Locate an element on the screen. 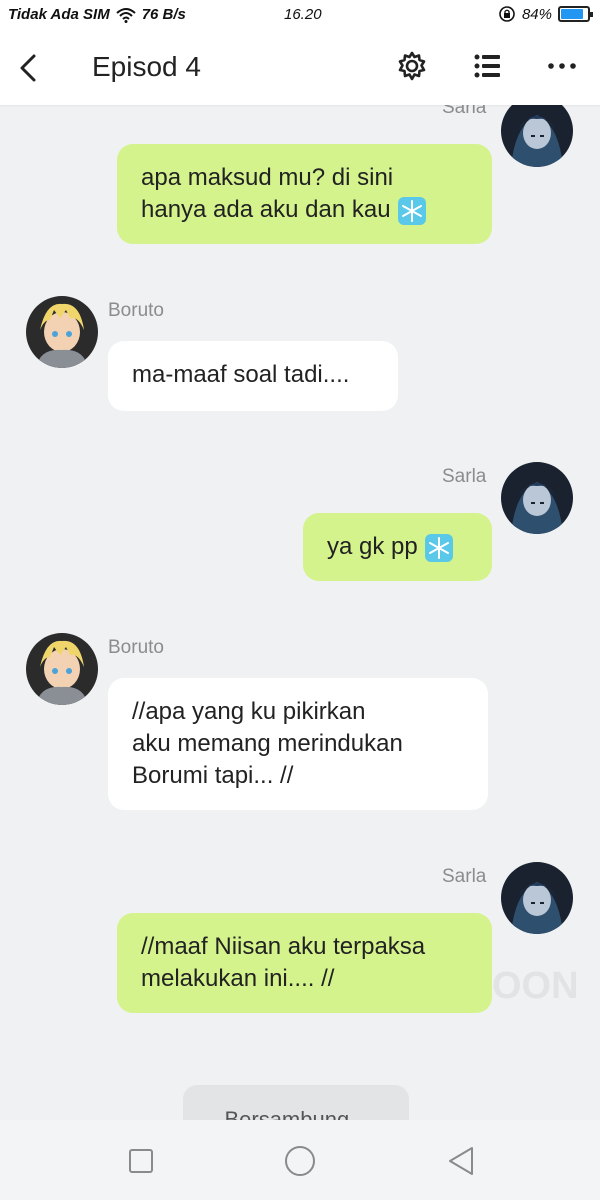 This screenshot has height=1200, width=600. wifi-icon is located at coordinates (126, 15).